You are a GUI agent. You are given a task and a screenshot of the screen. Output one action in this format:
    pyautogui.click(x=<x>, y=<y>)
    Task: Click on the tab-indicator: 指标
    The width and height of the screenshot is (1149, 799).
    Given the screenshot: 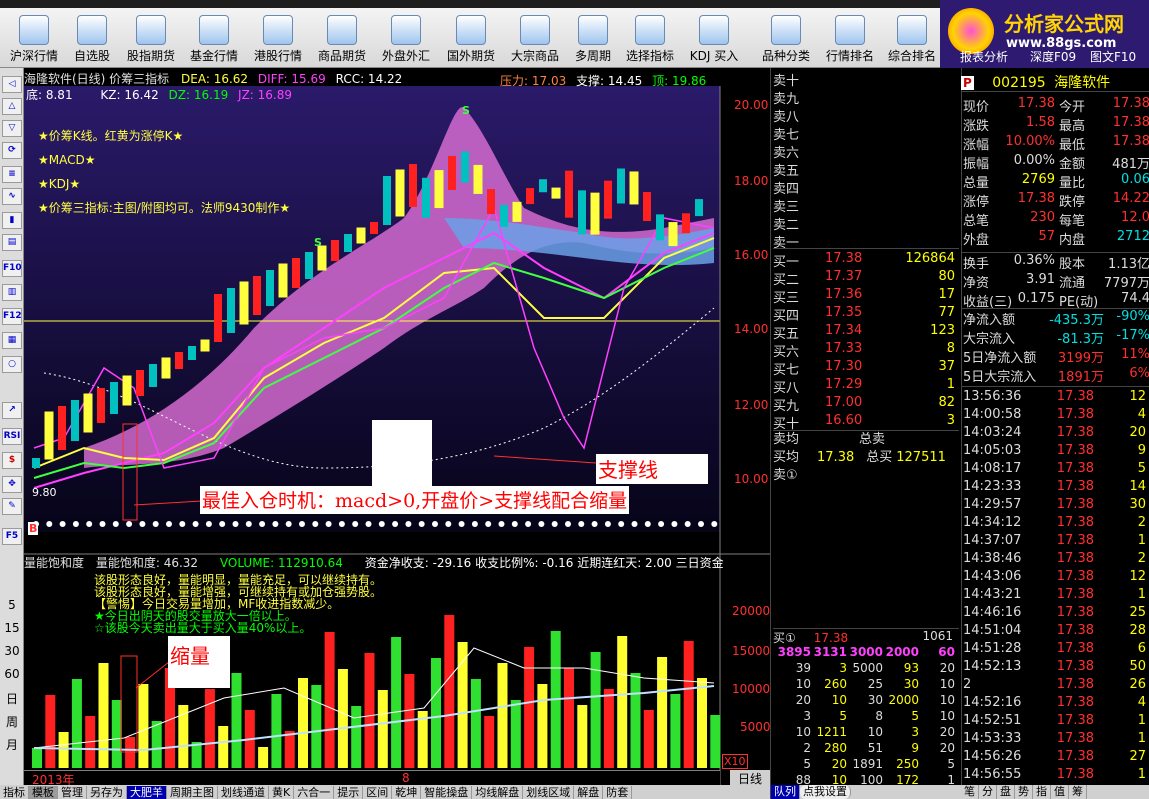 What is the action you would take?
    pyautogui.click(x=14, y=792)
    